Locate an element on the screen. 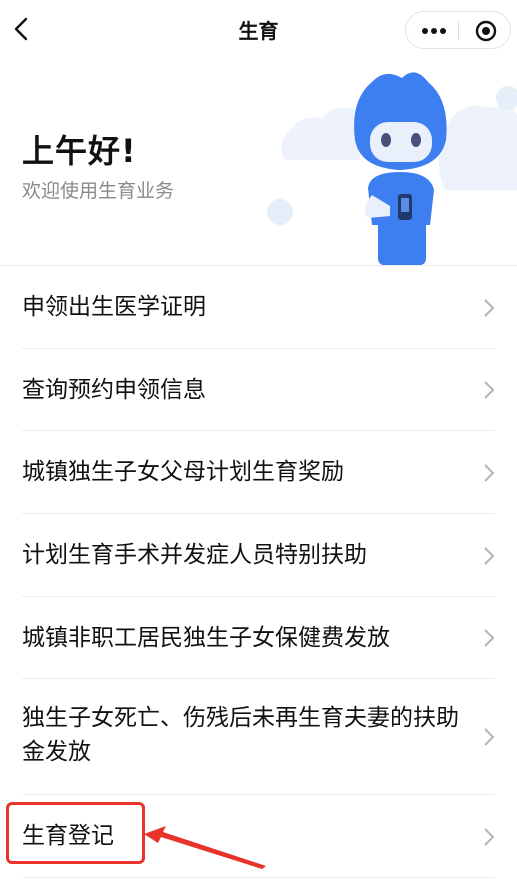 The width and height of the screenshot is (517, 885). menu-item-bereaved-family-aid: 独生子女死亡、伤残后未再生育夫妻的扶助金发放 is located at coordinates (258, 737).